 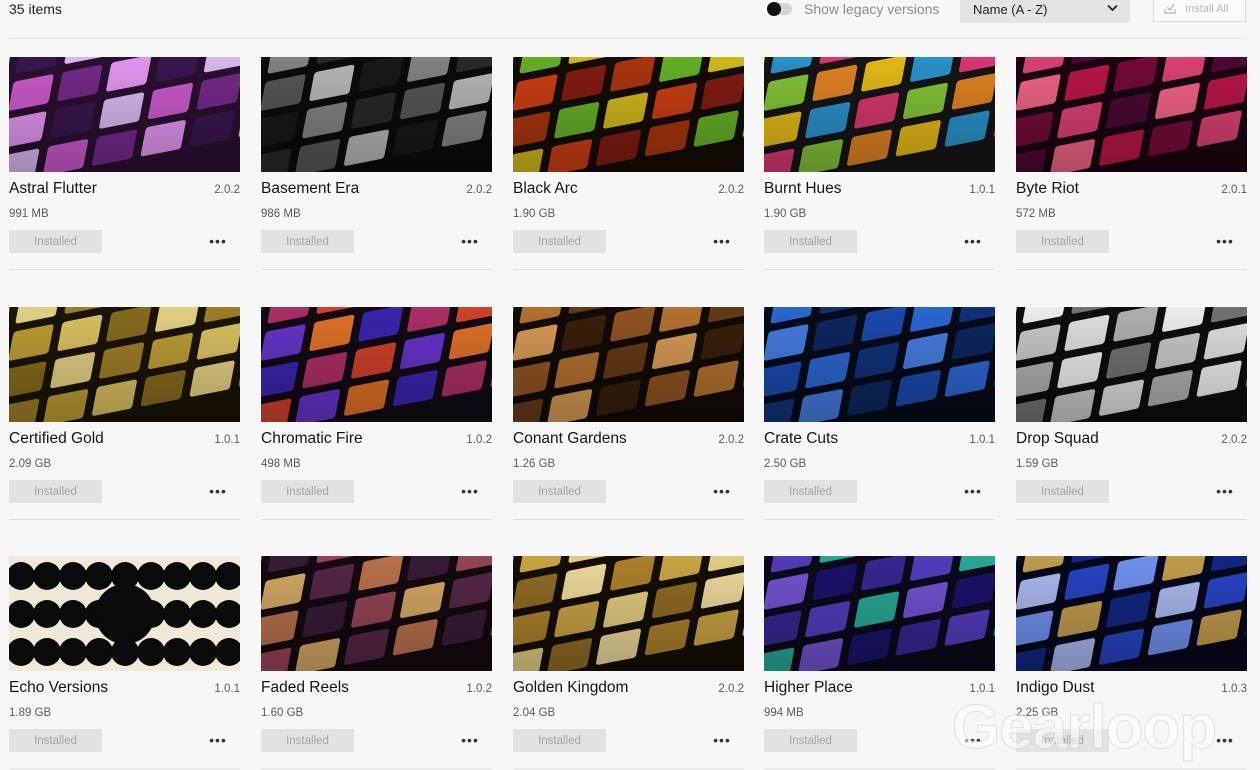 I want to click on pack-card: Astral Flutter 2.0.2 991 MB Installed •••, so click(x=124, y=163).